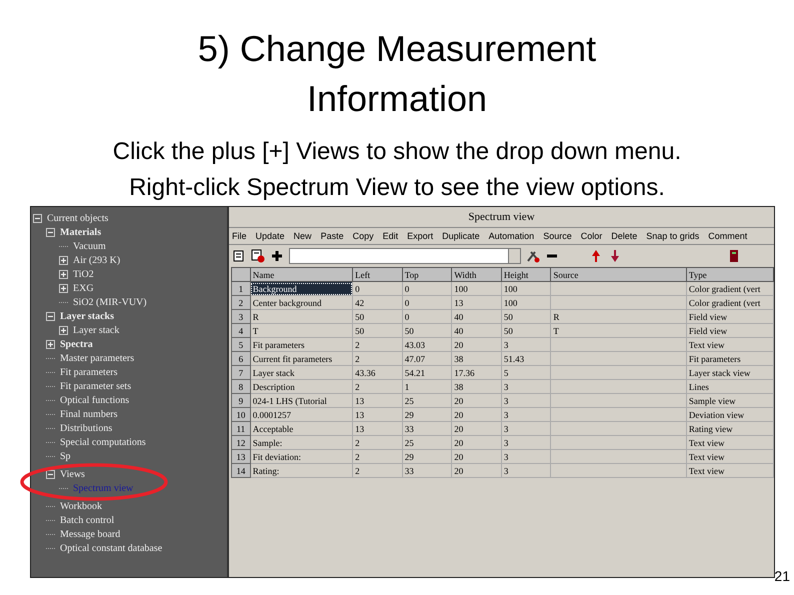 This screenshot has height=595, width=794. I want to click on table-cell: 0, so click(427, 317).